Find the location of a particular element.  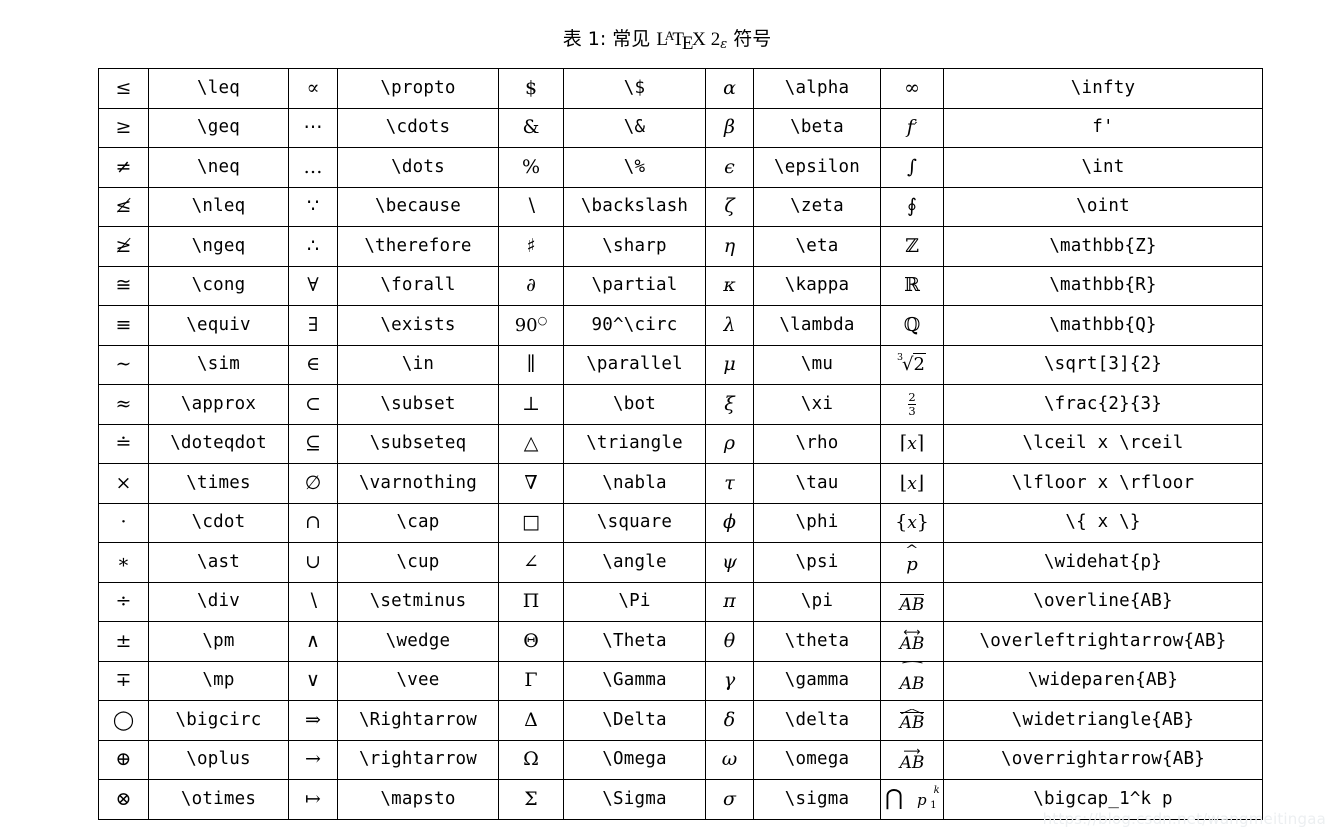

symbol-glyph: ⇒ is located at coordinates (313, 719).